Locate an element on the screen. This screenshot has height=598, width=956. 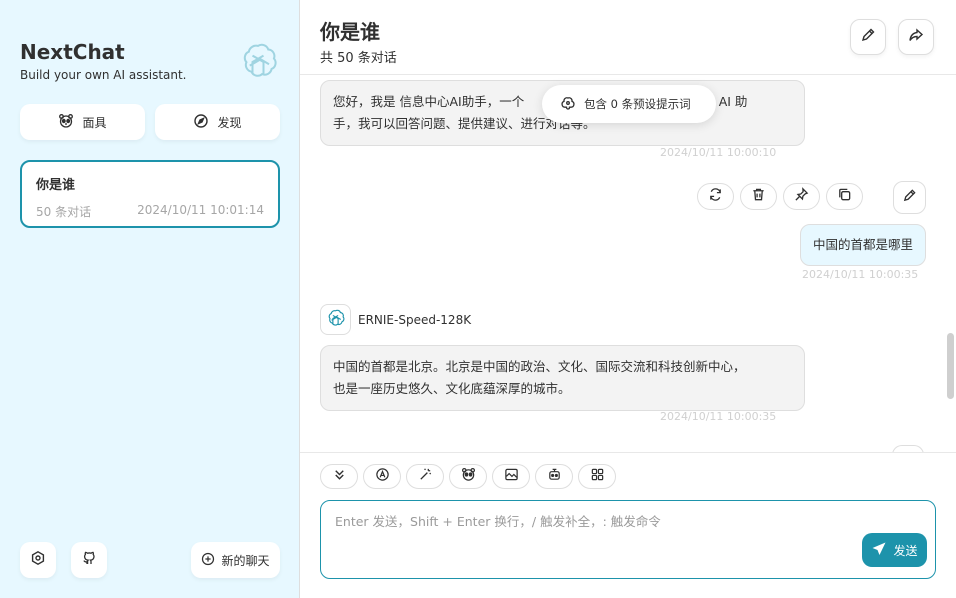
mask-button: 面具 is located at coordinates (82, 122).